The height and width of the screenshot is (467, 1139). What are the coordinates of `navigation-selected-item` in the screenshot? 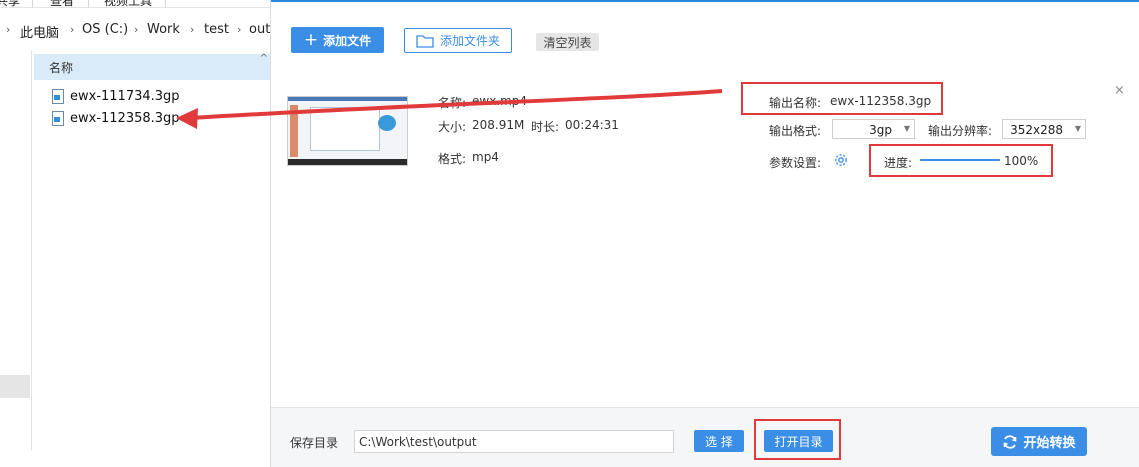 It's located at (15, 386).